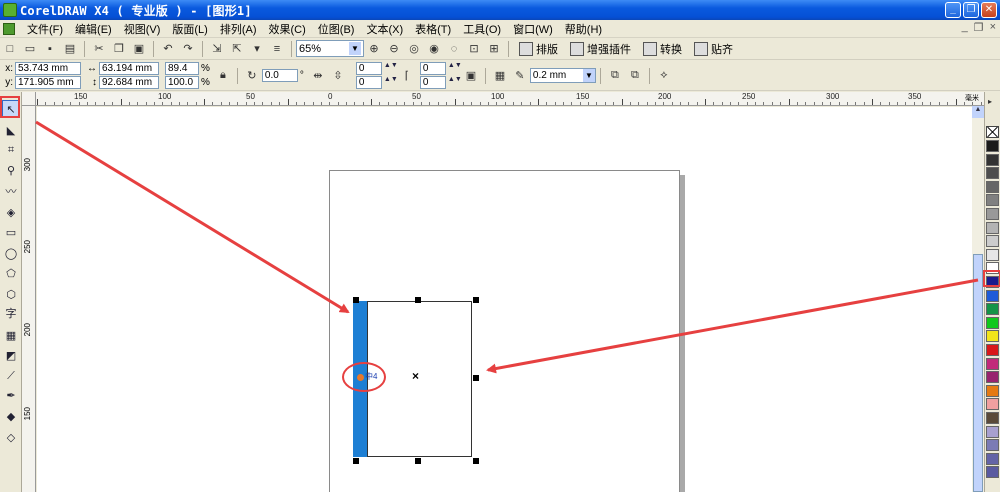 The height and width of the screenshot is (492, 1000). I want to click on no-color-swatch, so click(992, 132).